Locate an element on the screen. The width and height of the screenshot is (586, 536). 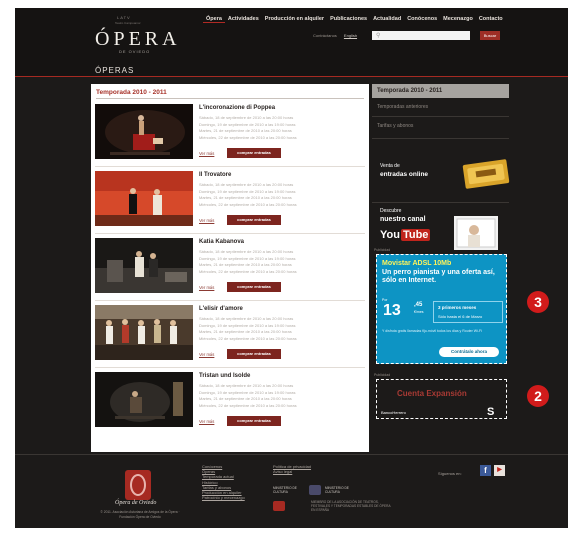
facebook-icon: f is located at coordinates (485, 470).